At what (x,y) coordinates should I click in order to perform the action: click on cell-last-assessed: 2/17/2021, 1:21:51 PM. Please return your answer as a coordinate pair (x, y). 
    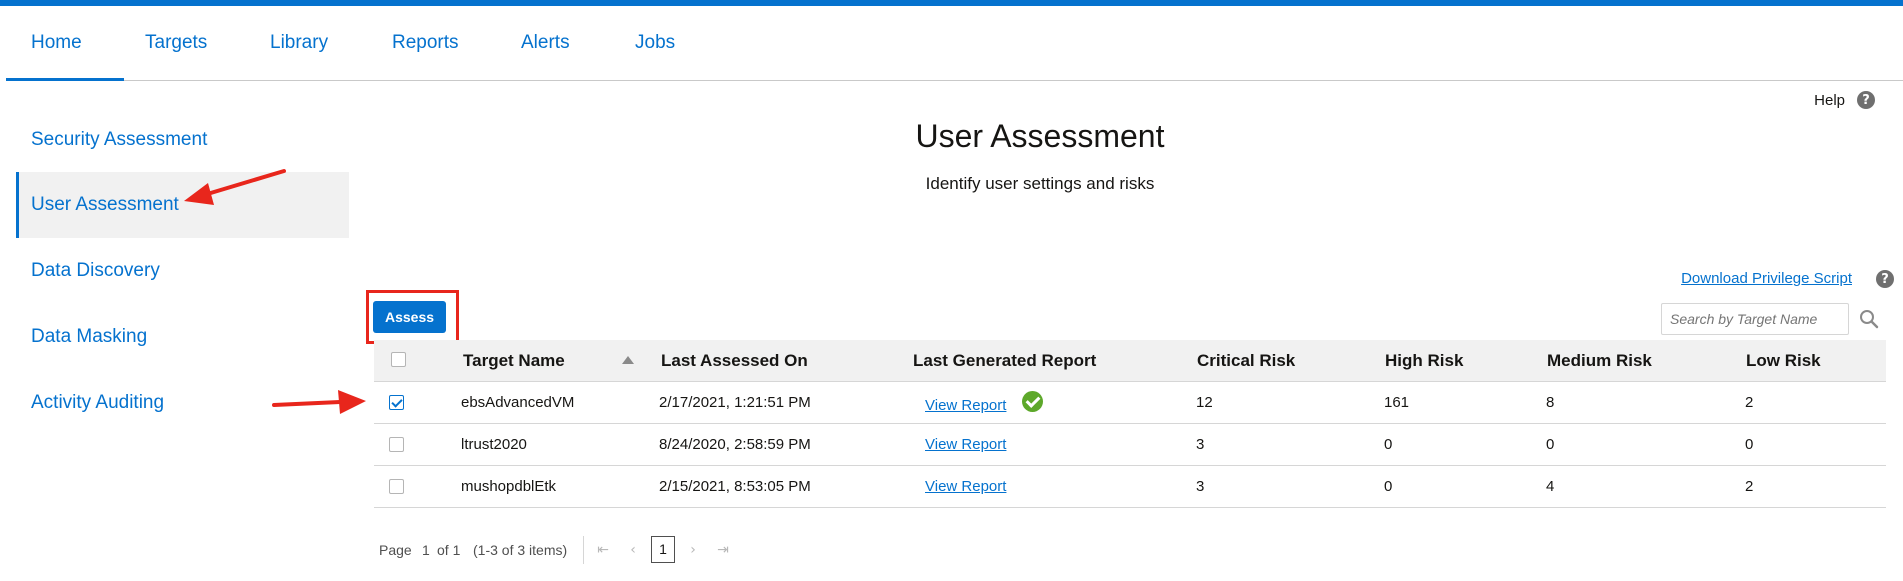
    Looking at the image, I should click on (735, 402).